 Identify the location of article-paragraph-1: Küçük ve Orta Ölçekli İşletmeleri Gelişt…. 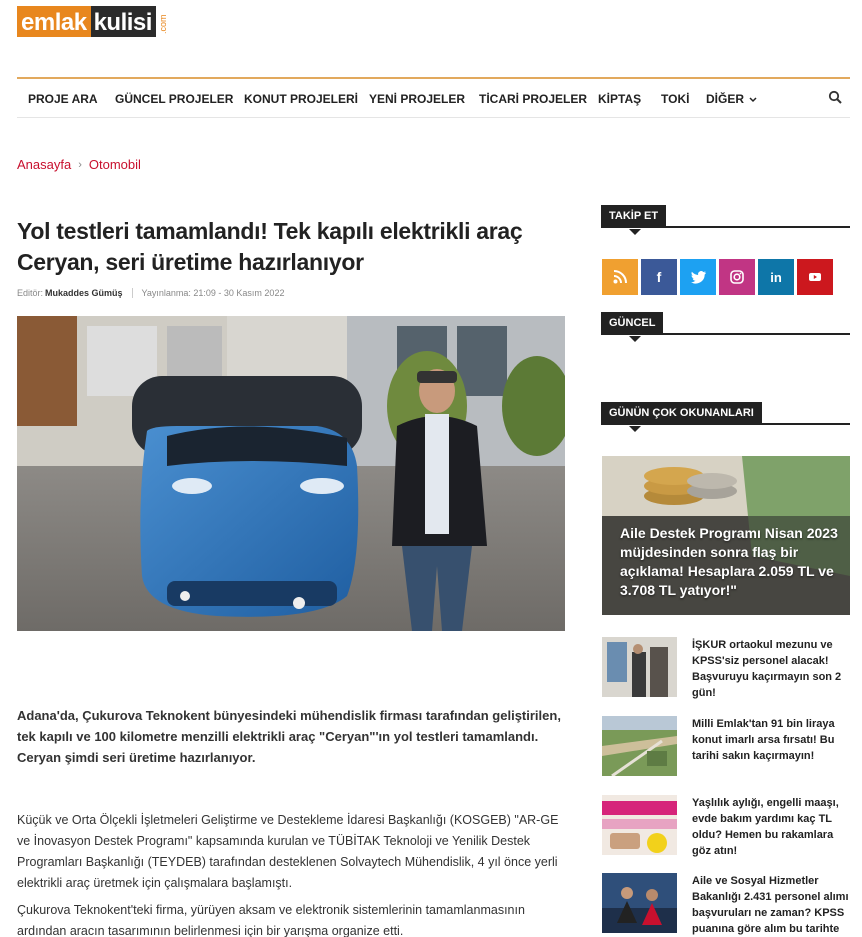
(288, 851).